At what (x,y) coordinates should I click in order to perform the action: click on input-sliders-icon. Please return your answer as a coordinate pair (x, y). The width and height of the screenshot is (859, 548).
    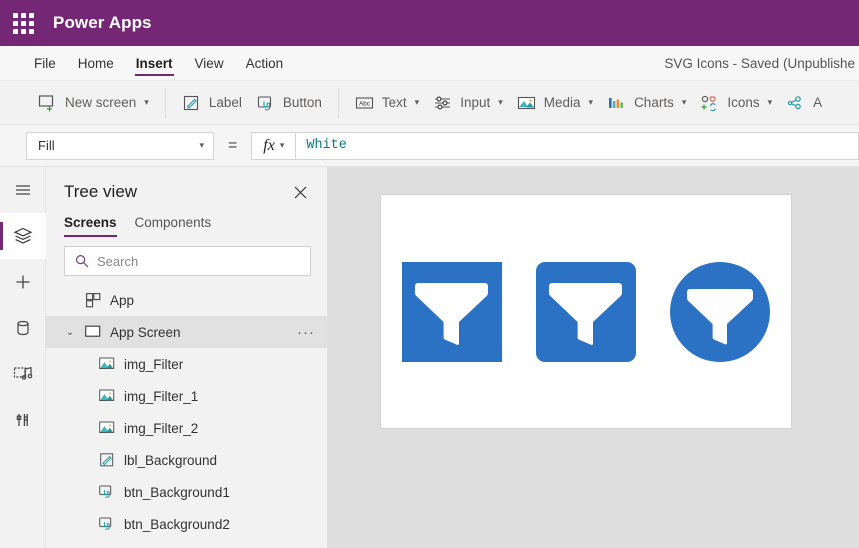
    Looking at the image, I should click on (443, 102).